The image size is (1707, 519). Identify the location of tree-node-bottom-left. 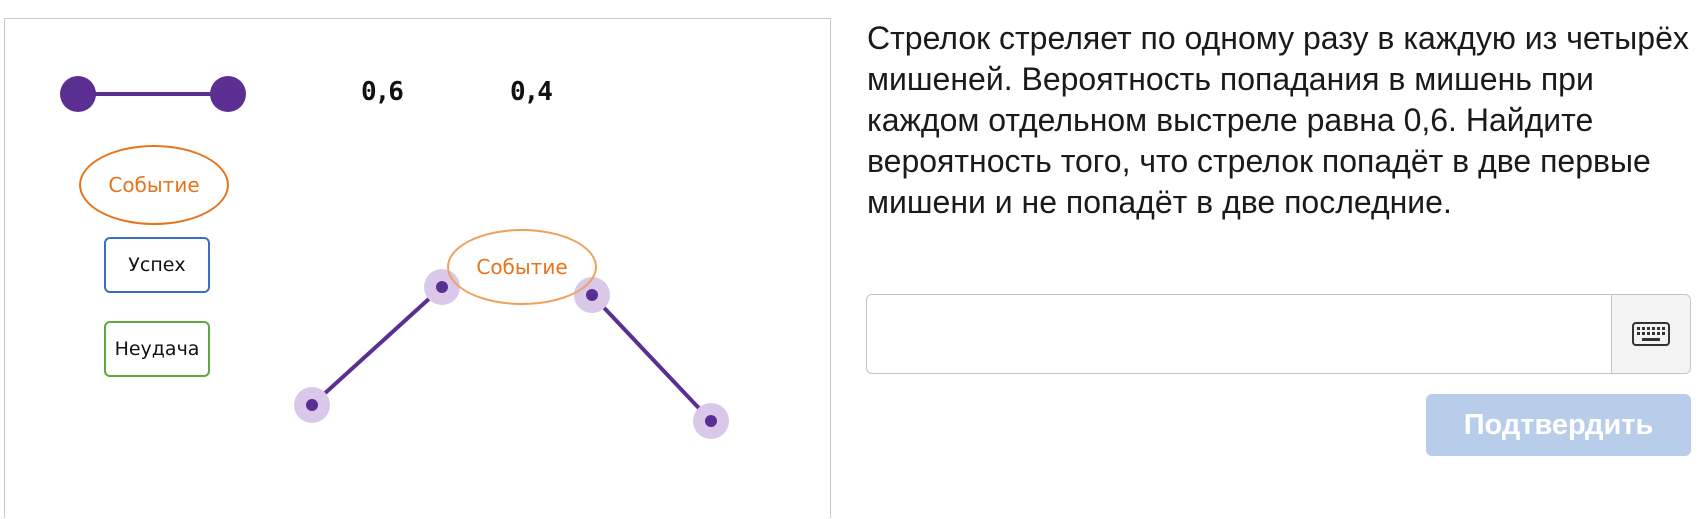
(312, 405).